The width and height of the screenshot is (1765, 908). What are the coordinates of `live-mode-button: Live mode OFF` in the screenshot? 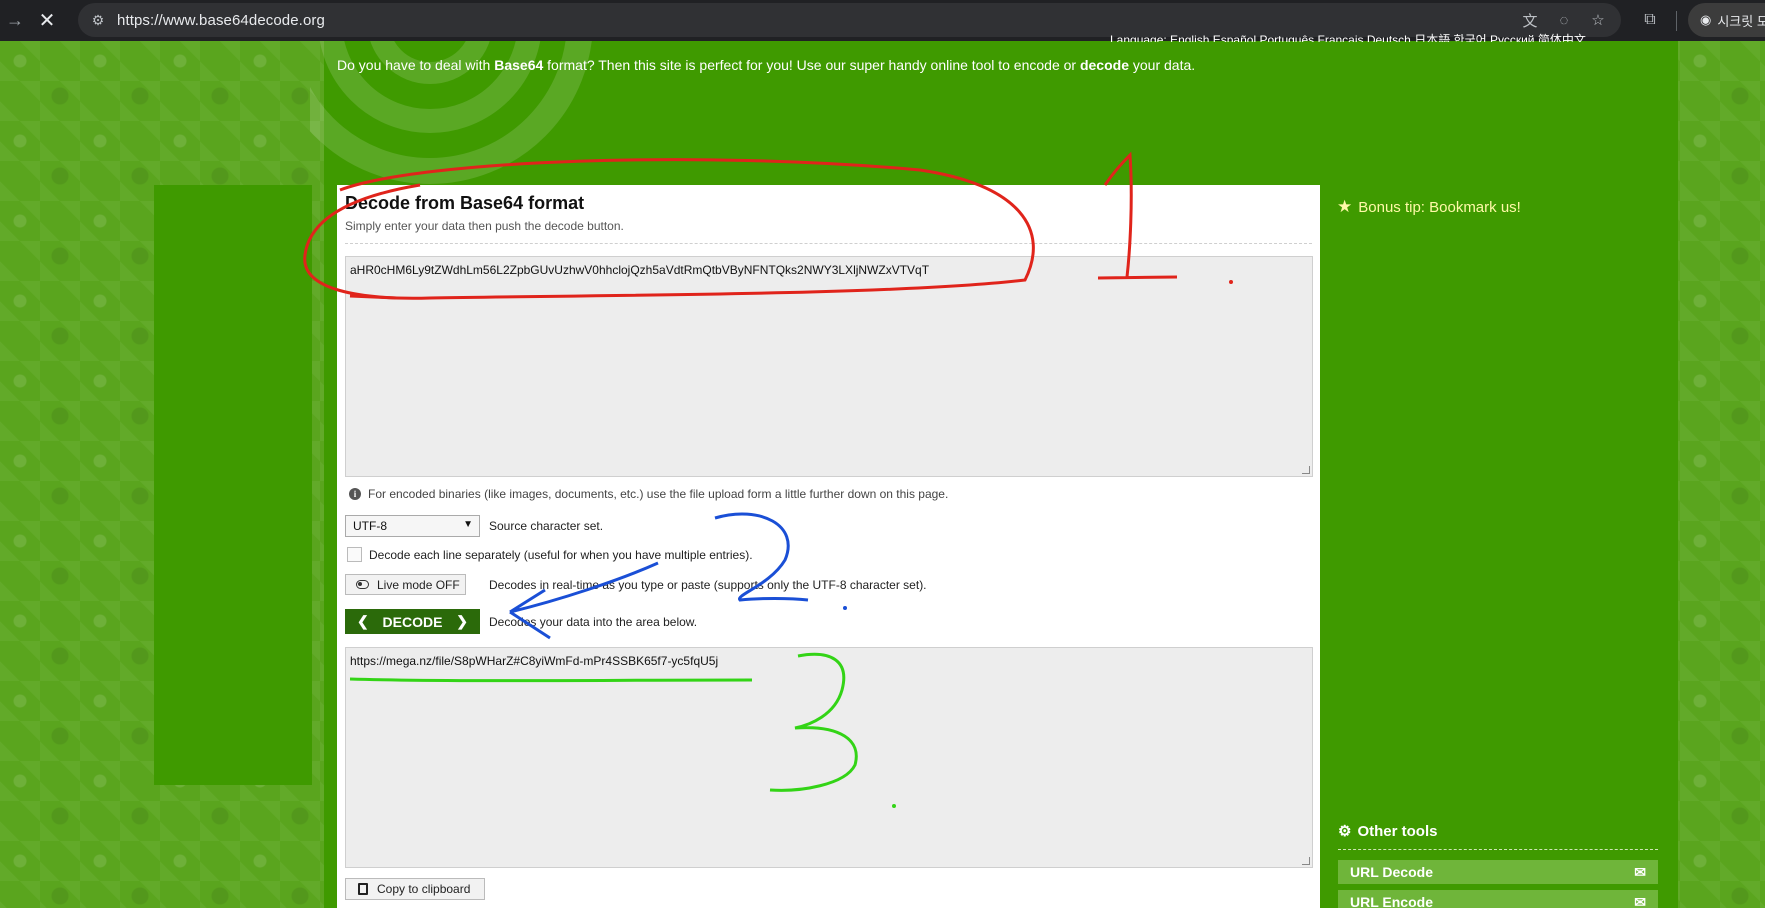 It's located at (405, 584).